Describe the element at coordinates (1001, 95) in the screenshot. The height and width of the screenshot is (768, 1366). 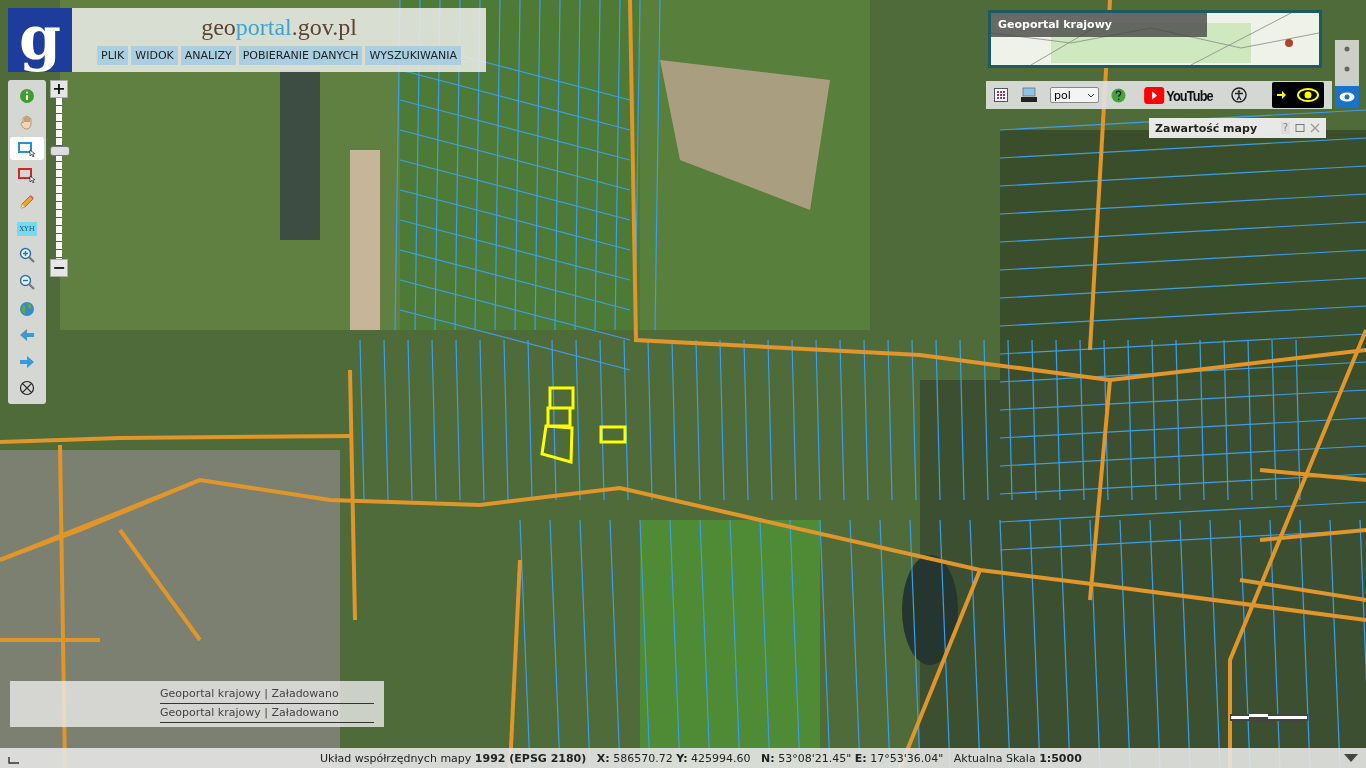
I see `grid-icon` at that location.